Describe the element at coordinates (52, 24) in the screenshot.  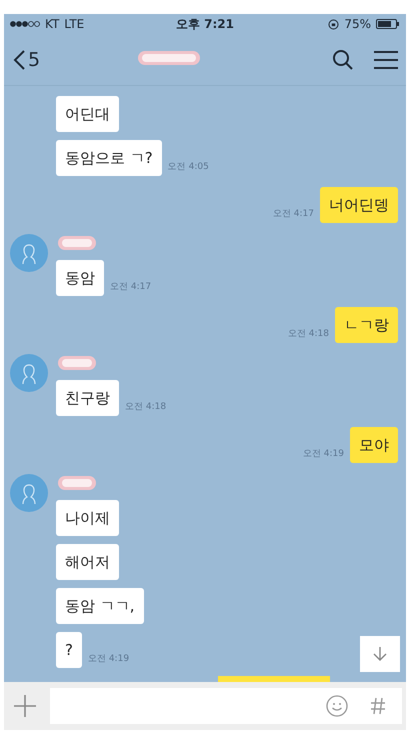
I see `carrier-label: KT` at that location.